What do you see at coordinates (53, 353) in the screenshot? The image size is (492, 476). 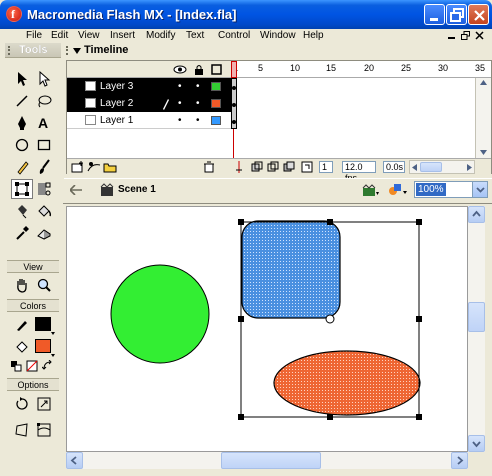 I see `fill-dropdown-icon` at bounding box center [53, 353].